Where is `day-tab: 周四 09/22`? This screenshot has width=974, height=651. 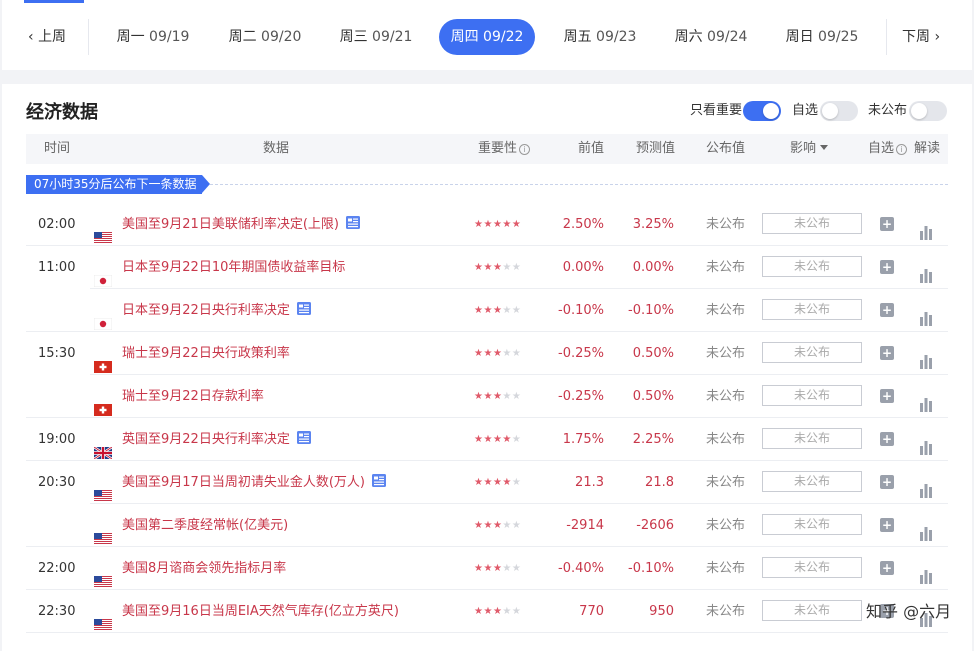
day-tab: 周四 09/22 is located at coordinates (487, 37).